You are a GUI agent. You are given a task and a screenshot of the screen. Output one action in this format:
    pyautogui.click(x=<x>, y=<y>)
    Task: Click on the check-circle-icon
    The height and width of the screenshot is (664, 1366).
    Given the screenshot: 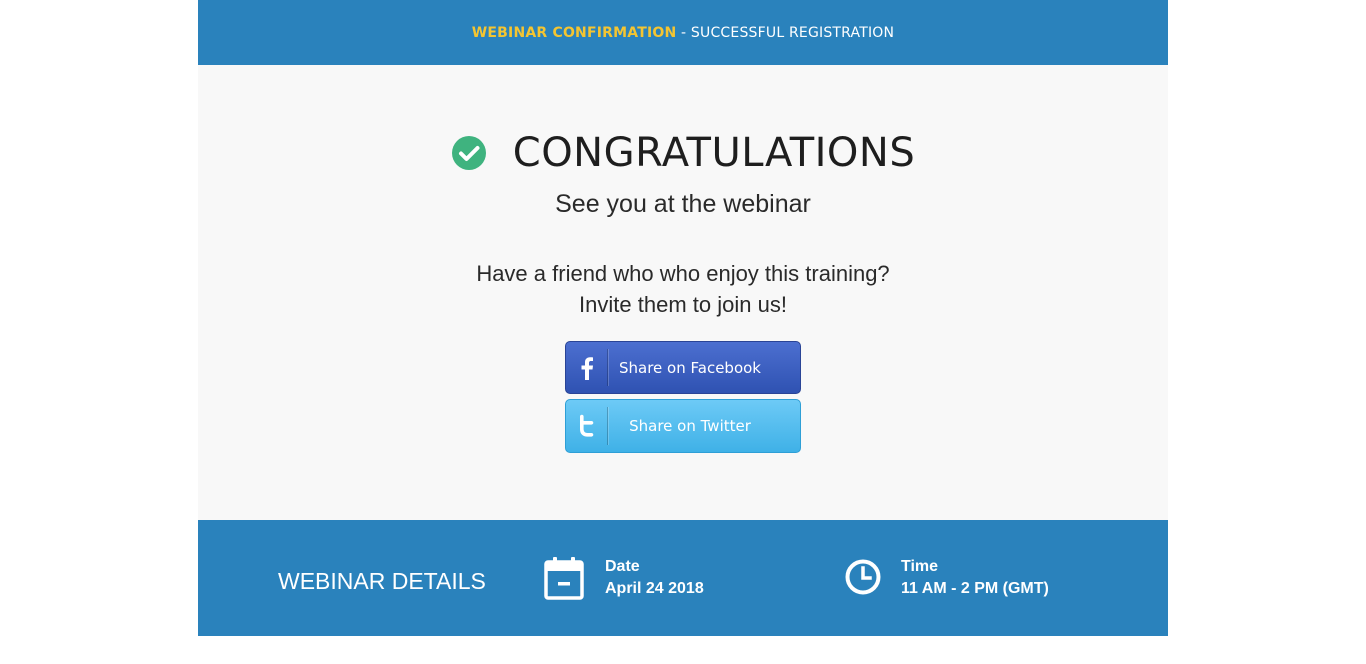 What is the action you would take?
    pyautogui.click(x=469, y=153)
    